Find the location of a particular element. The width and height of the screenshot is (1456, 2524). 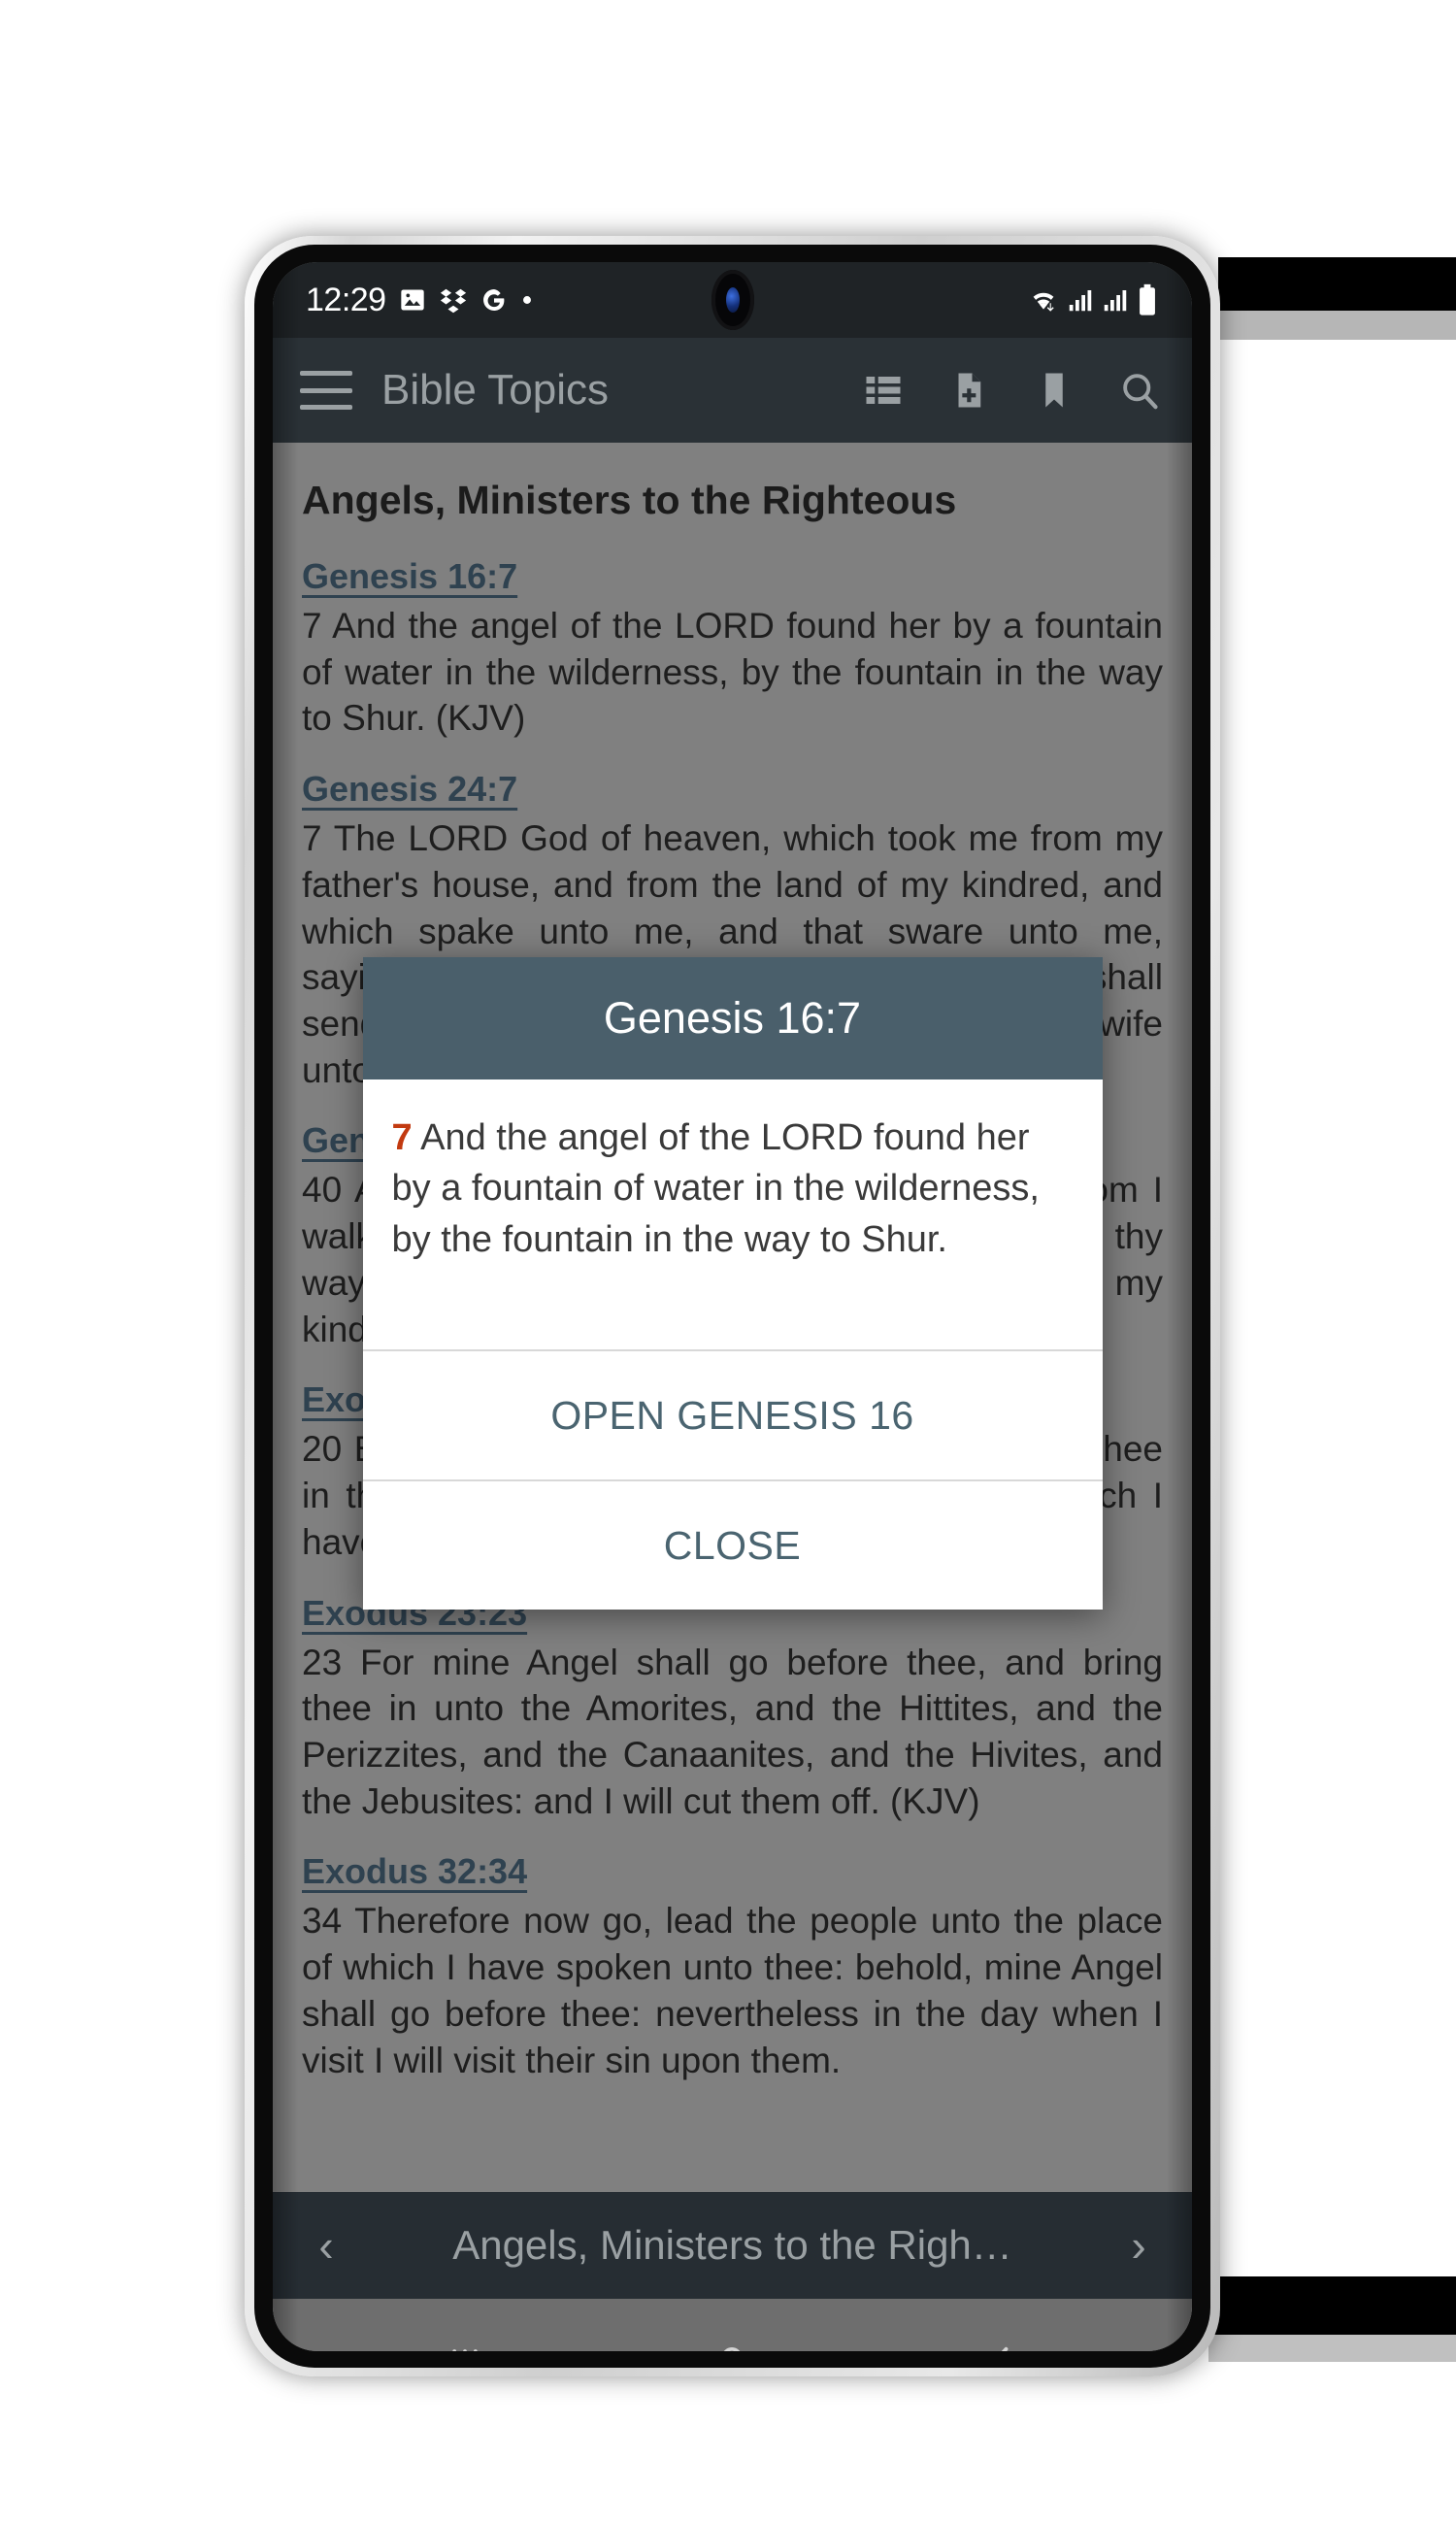

topic-navigation-bar: ‹ Angels, Ministers to the Righ… › is located at coordinates (732, 2245).